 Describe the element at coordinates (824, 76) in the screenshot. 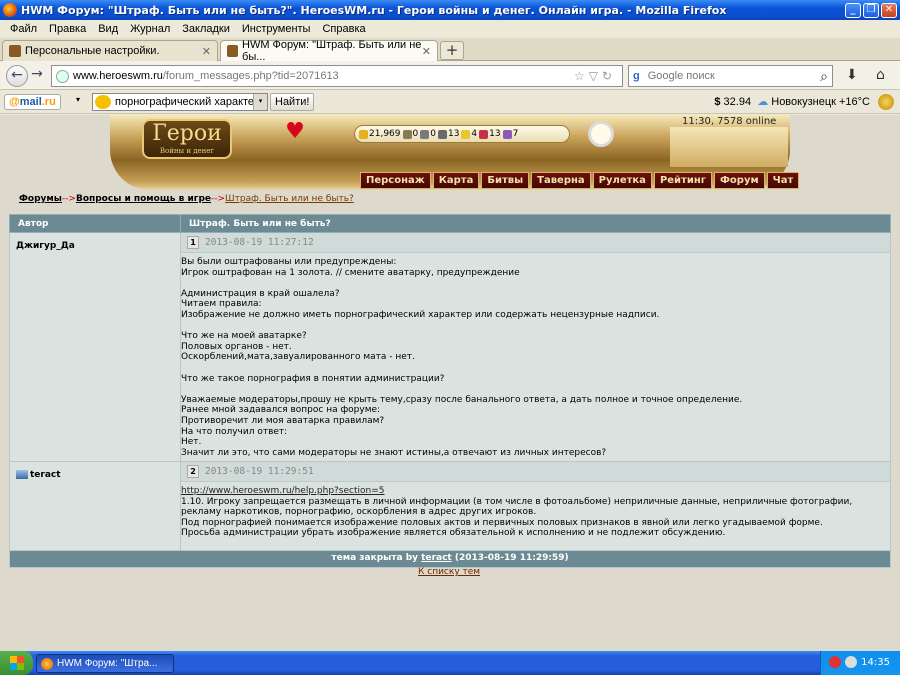

I see `search-icon: ⌕` at that location.